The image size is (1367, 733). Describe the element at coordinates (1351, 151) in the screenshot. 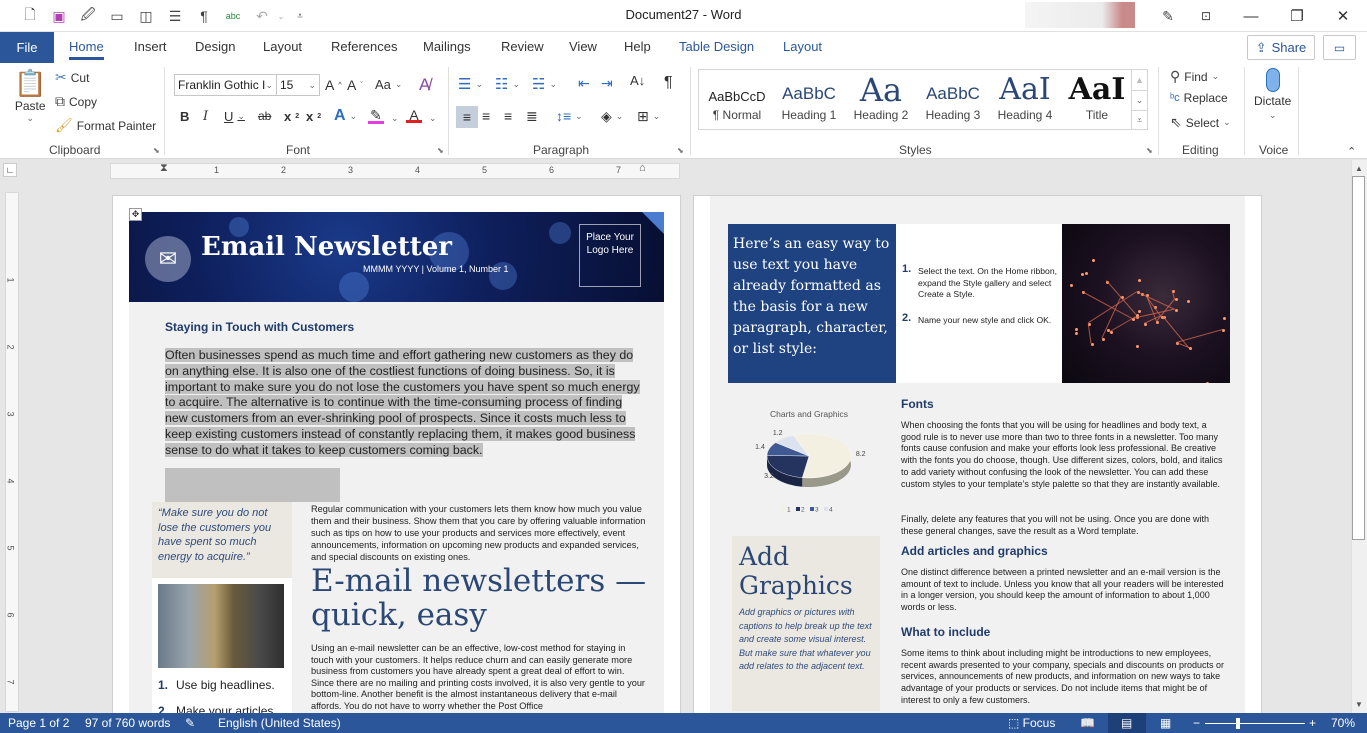

I see `collapse-ribbon-icon: ⌃` at that location.